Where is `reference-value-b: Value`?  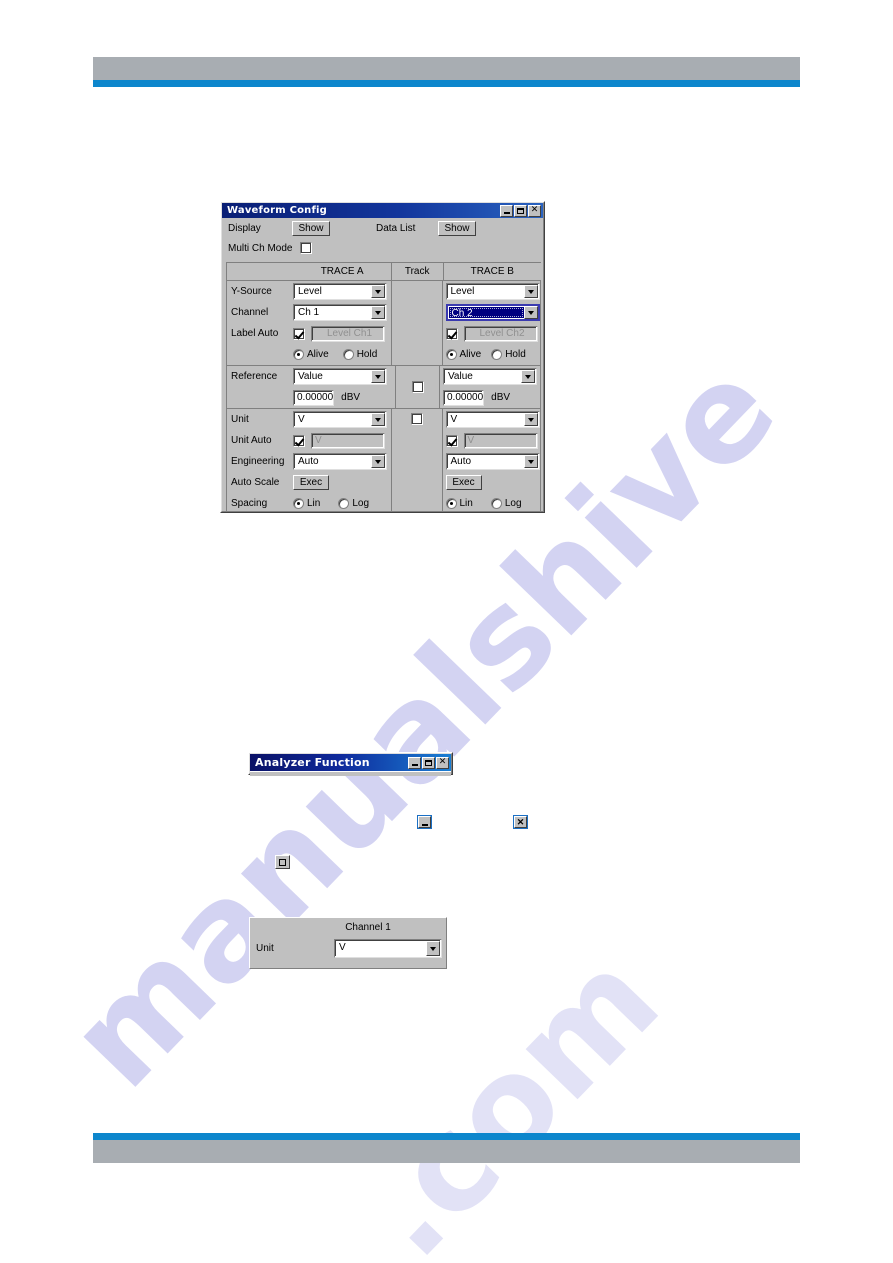 reference-value-b: Value is located at coordinates (460, 376).